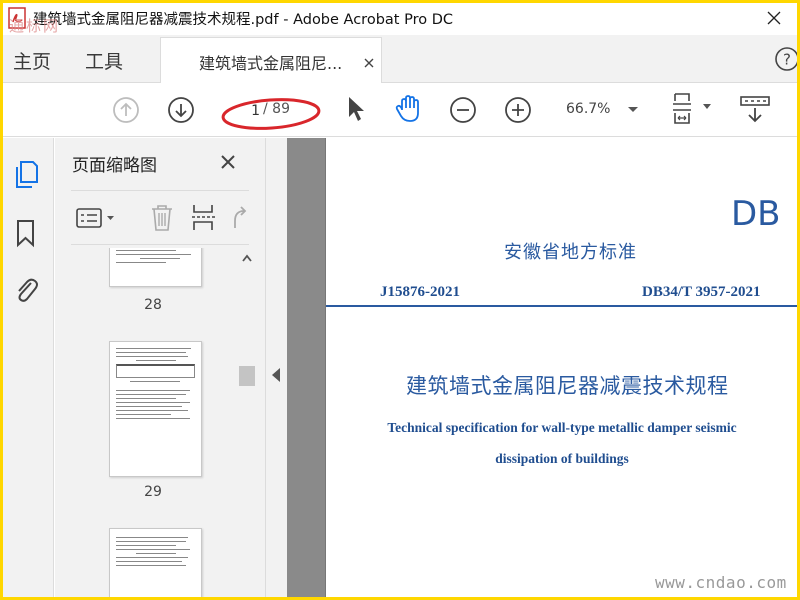 The height and width of the screenshot is (600, 800). Describe the element at coordinates (409, 111) in the screenshot. I see `hand-tool-icon` at that location.